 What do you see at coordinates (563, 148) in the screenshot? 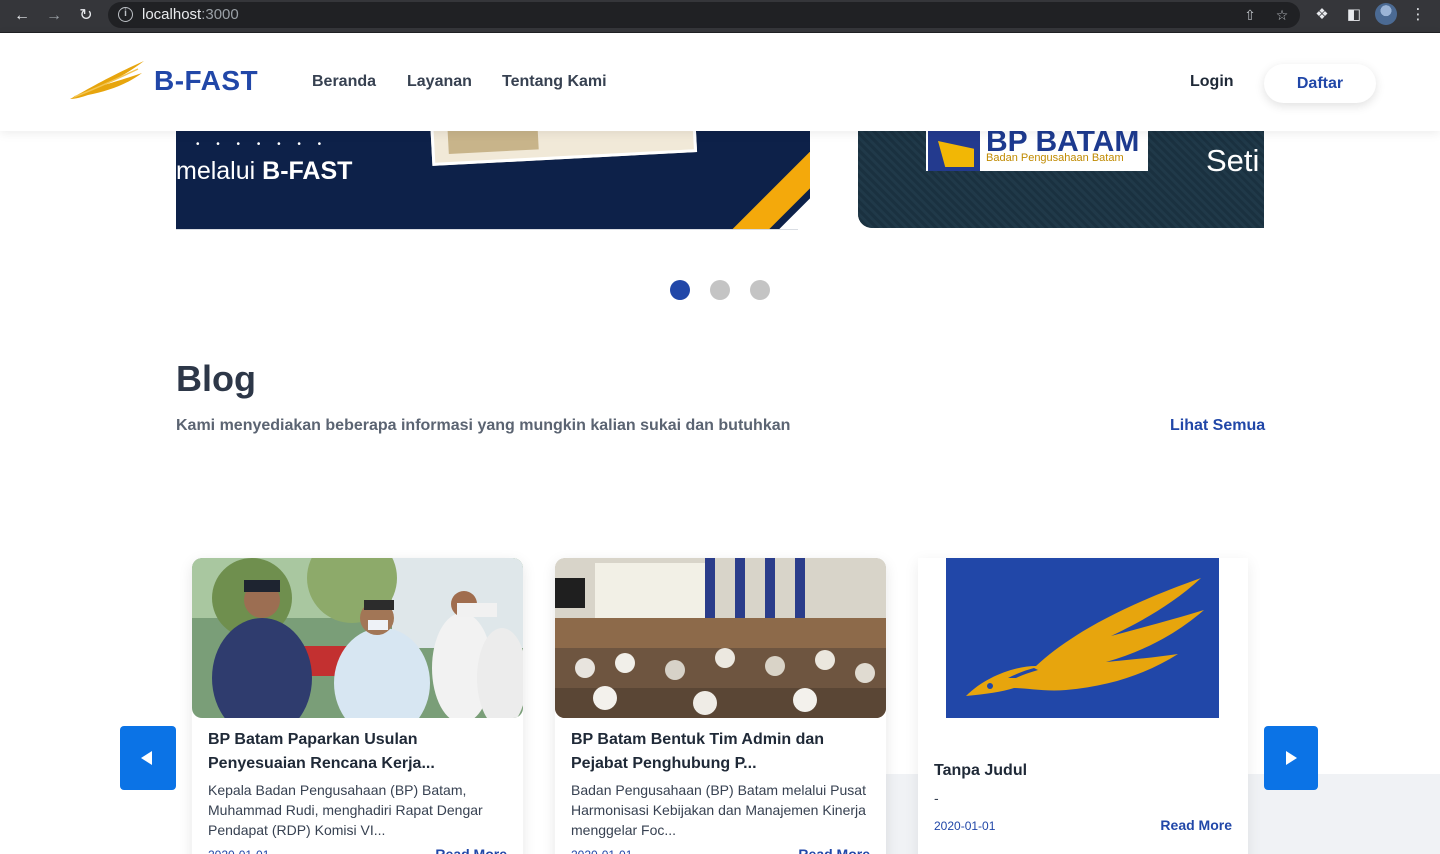
I see `slide-photo-frame` at bounding box center [563, 148].